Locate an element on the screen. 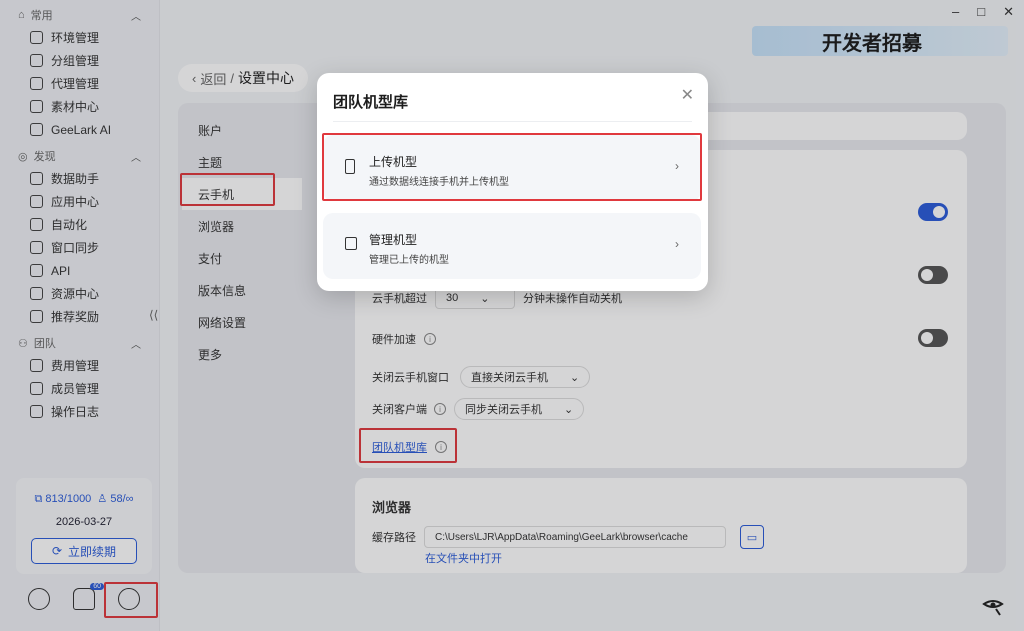 This screenshot has width=1024, height=631. chevron-right-icon: › is located at coordinates (677, 244).